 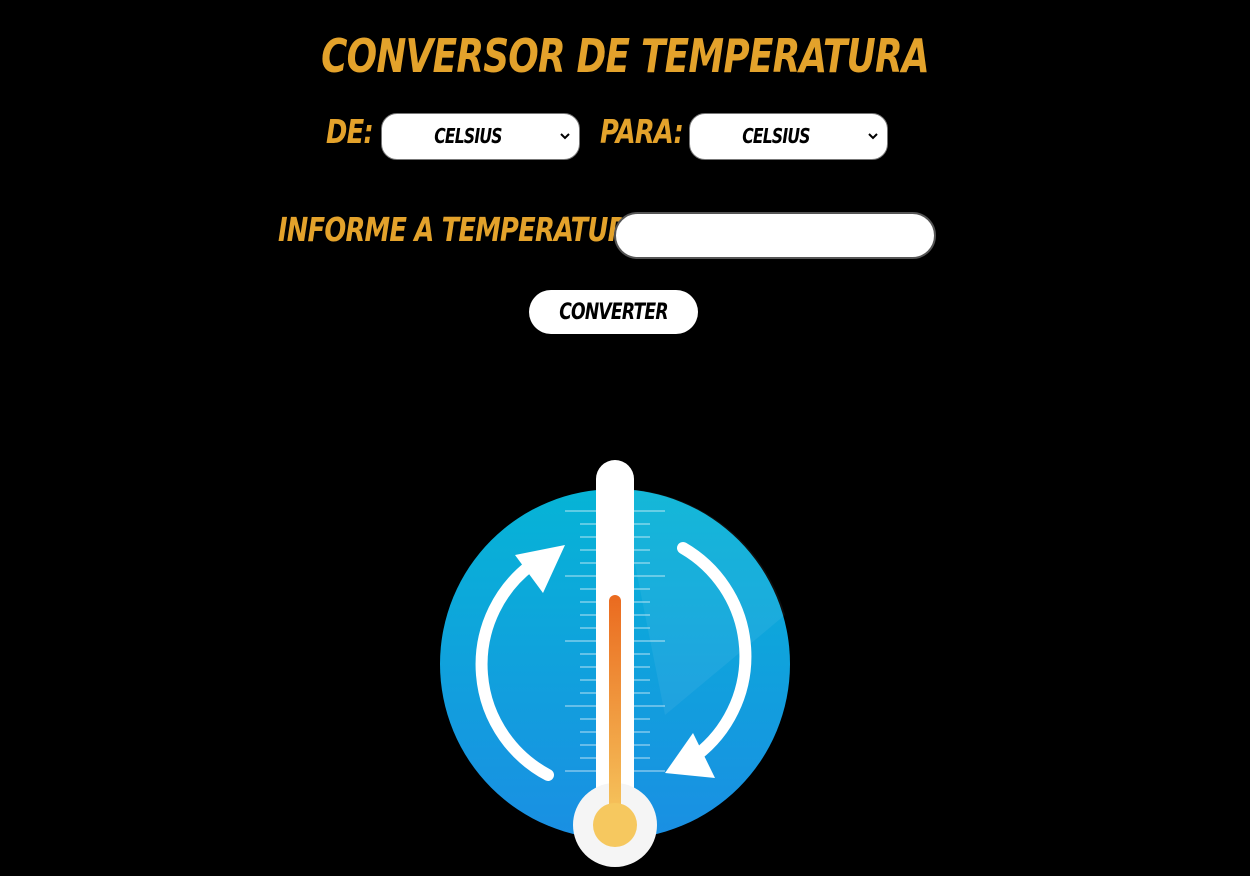 I want to click on from-unit-select: CELSIUS, so click(x=480, y=136).